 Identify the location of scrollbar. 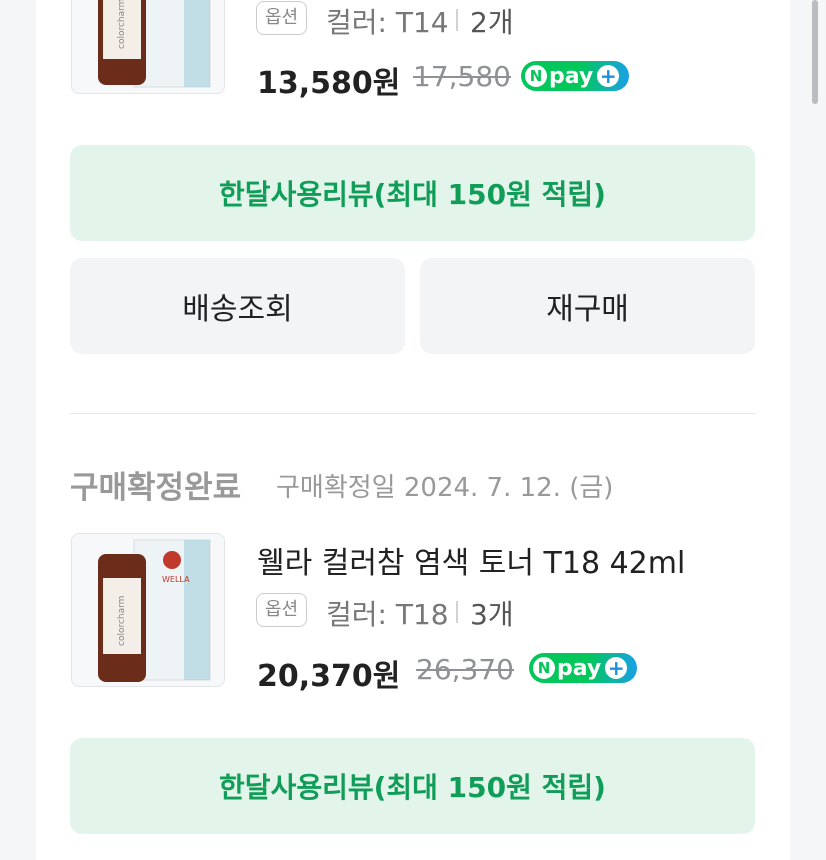
(815, 52).